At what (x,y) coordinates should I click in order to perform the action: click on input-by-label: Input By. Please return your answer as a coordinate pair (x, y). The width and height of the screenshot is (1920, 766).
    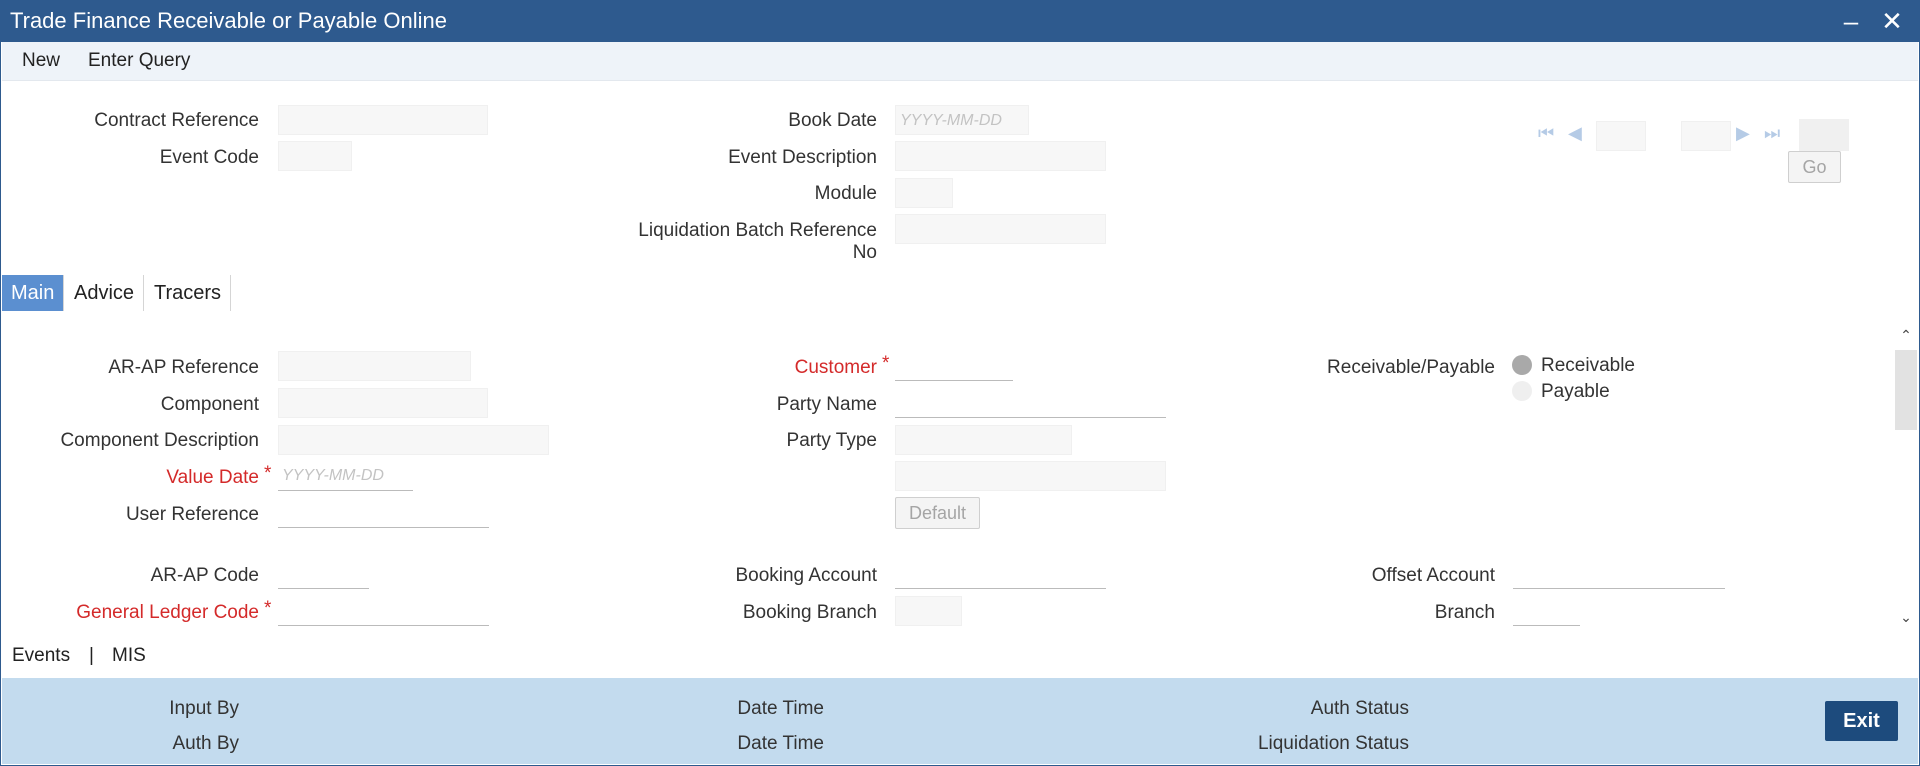
    Looking at the image, I should click on (204, 708).